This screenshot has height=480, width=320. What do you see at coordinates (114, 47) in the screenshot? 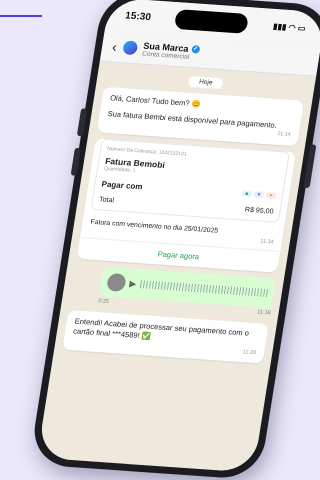
I see `back-arrow-icon: ‹` at bounding box center [114, 47].